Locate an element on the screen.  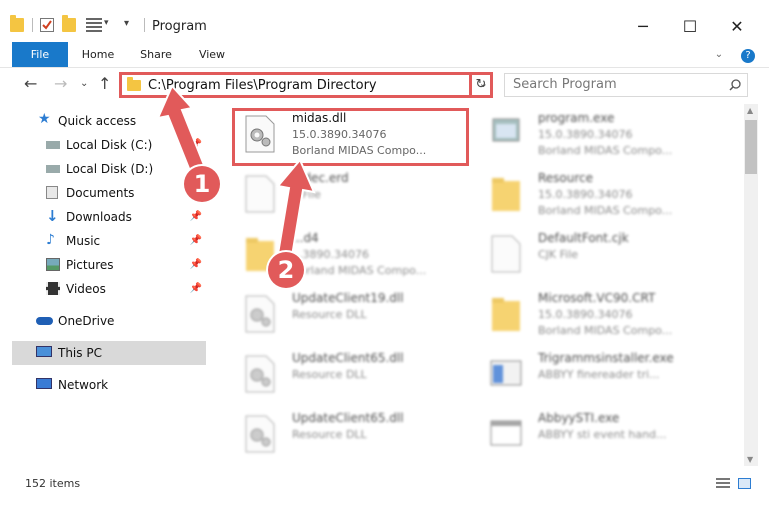
step-badge-1: 1 is located at coordinates (202, 184).